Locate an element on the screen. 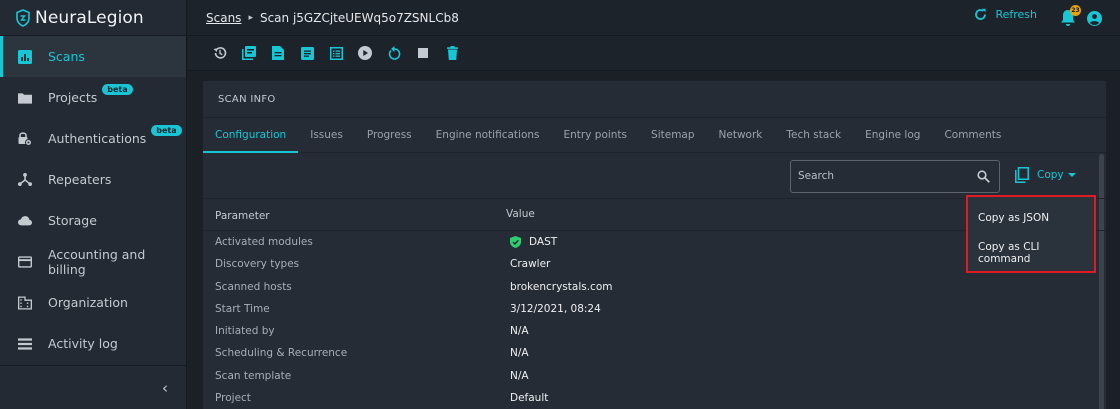 The image size is (1120, 409). tab-tech-stack: Tech stack is located at coordinates (813, 135).